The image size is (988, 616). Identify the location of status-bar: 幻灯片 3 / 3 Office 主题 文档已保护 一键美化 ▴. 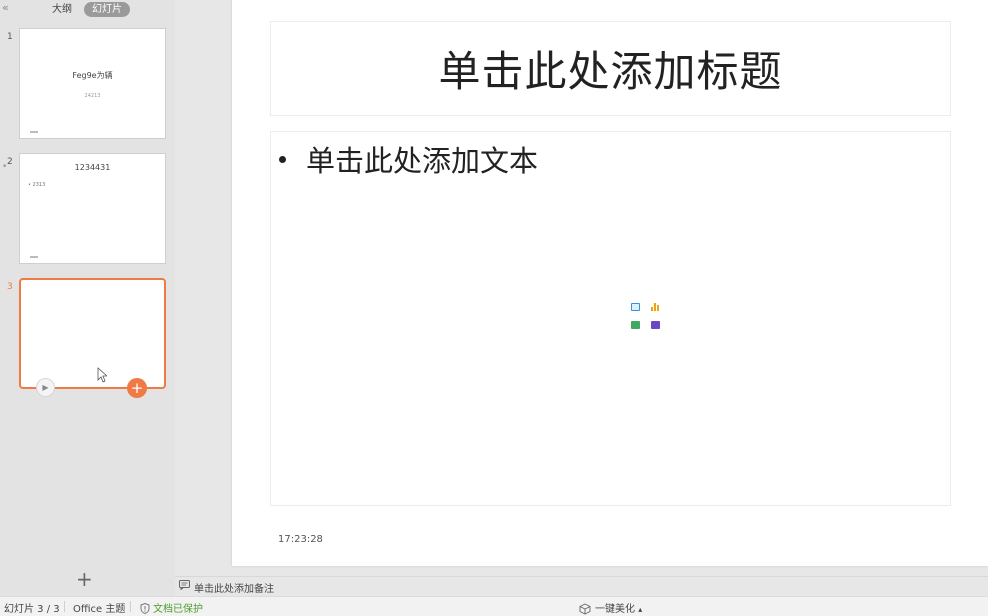
(494, 606).